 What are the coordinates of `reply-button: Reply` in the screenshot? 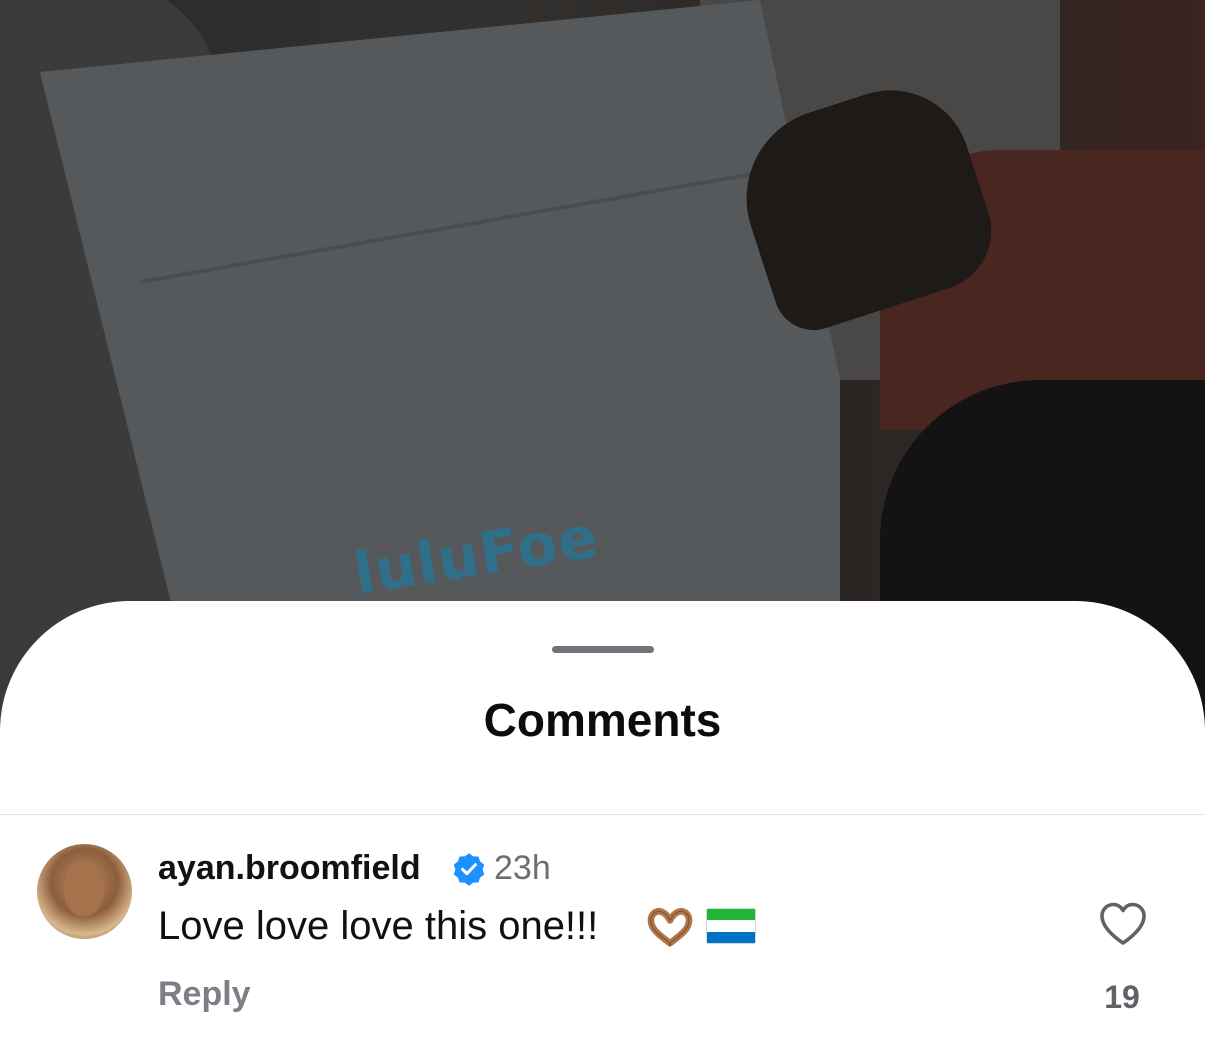 It's located at (204, 994).